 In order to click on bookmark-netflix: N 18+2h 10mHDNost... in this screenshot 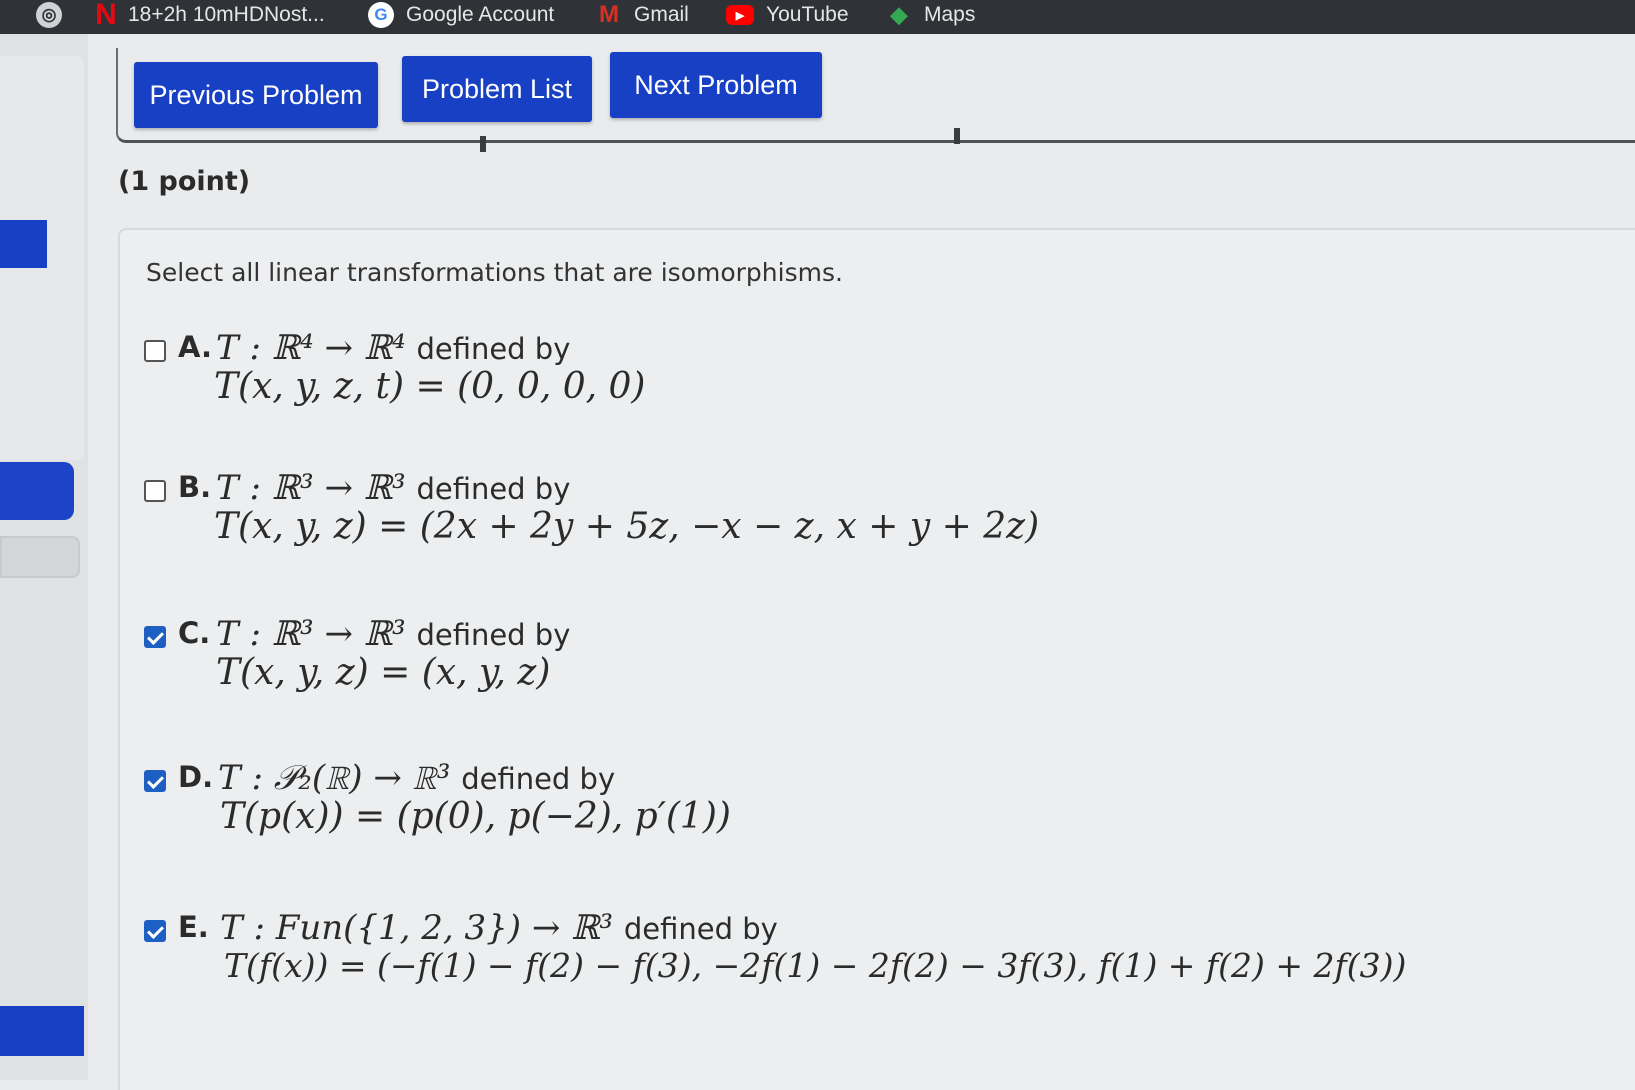, I will do `click(210, 15)`.